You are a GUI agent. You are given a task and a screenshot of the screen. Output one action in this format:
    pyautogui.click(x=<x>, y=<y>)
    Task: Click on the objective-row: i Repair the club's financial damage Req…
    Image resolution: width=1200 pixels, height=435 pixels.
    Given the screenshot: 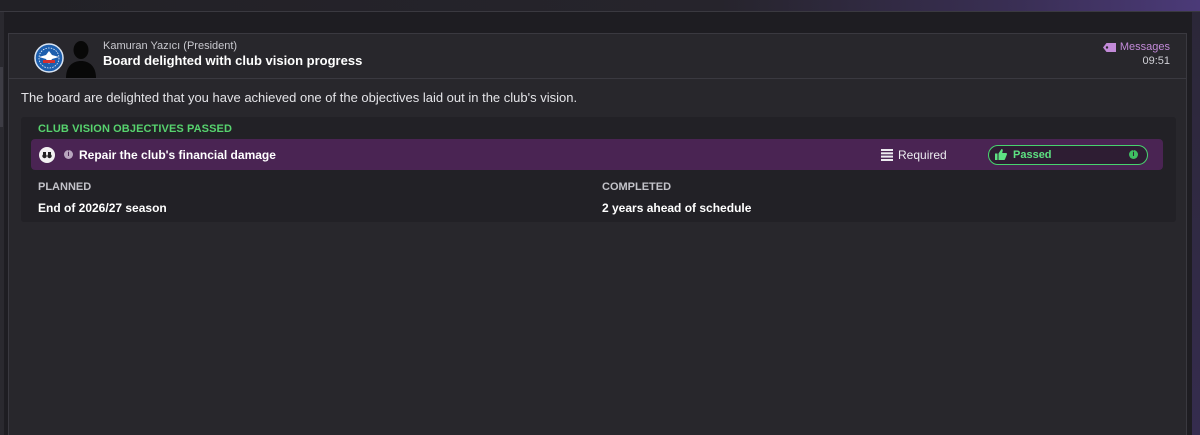 What is the action you would take?
    pyautogui.click(x=597, y=154)
    